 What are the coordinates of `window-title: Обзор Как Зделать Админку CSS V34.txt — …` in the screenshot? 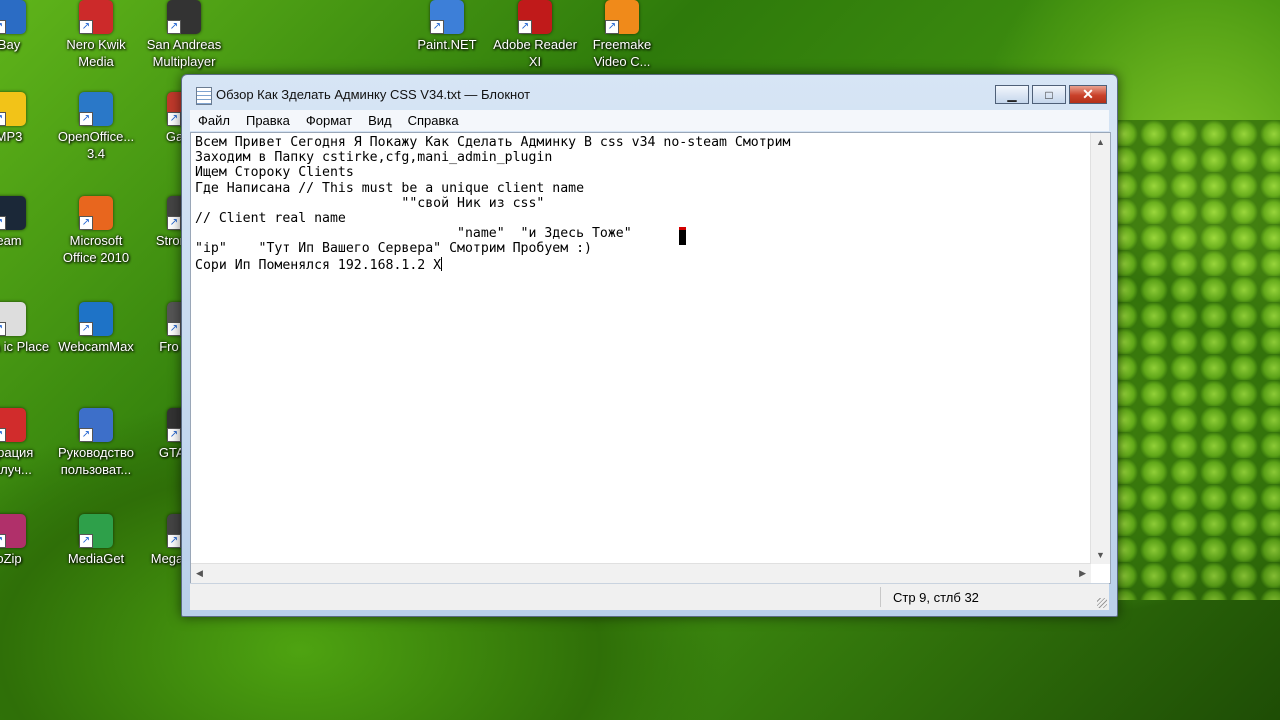 It's located at (373, 94).